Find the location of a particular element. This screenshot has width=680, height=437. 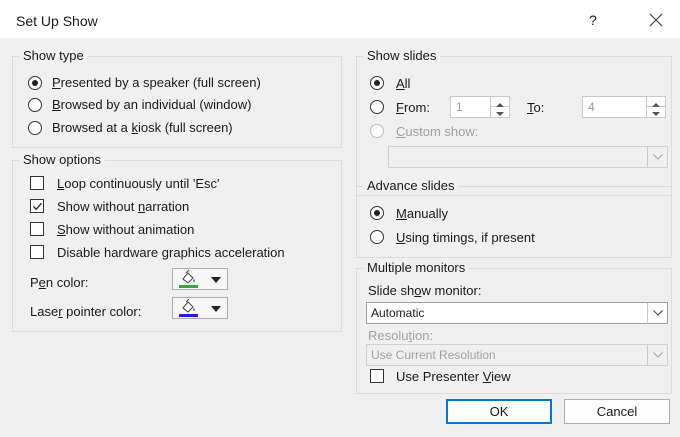

ok-button: OK is located at coordinates (499, 411).